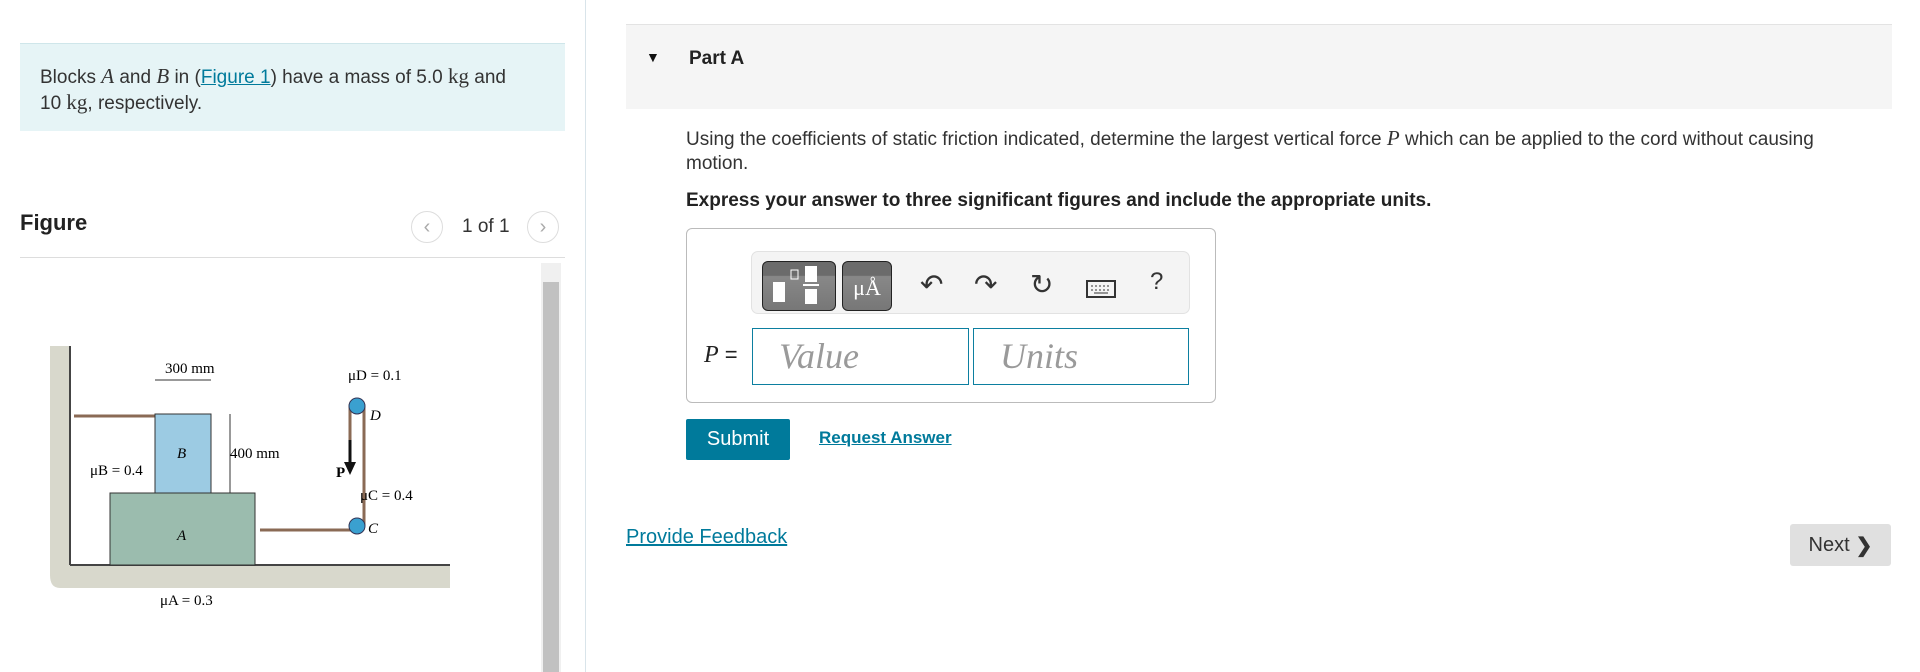 The image size is (1920, 672). I want to click on redo-icon: ↷, so click(985, 284).